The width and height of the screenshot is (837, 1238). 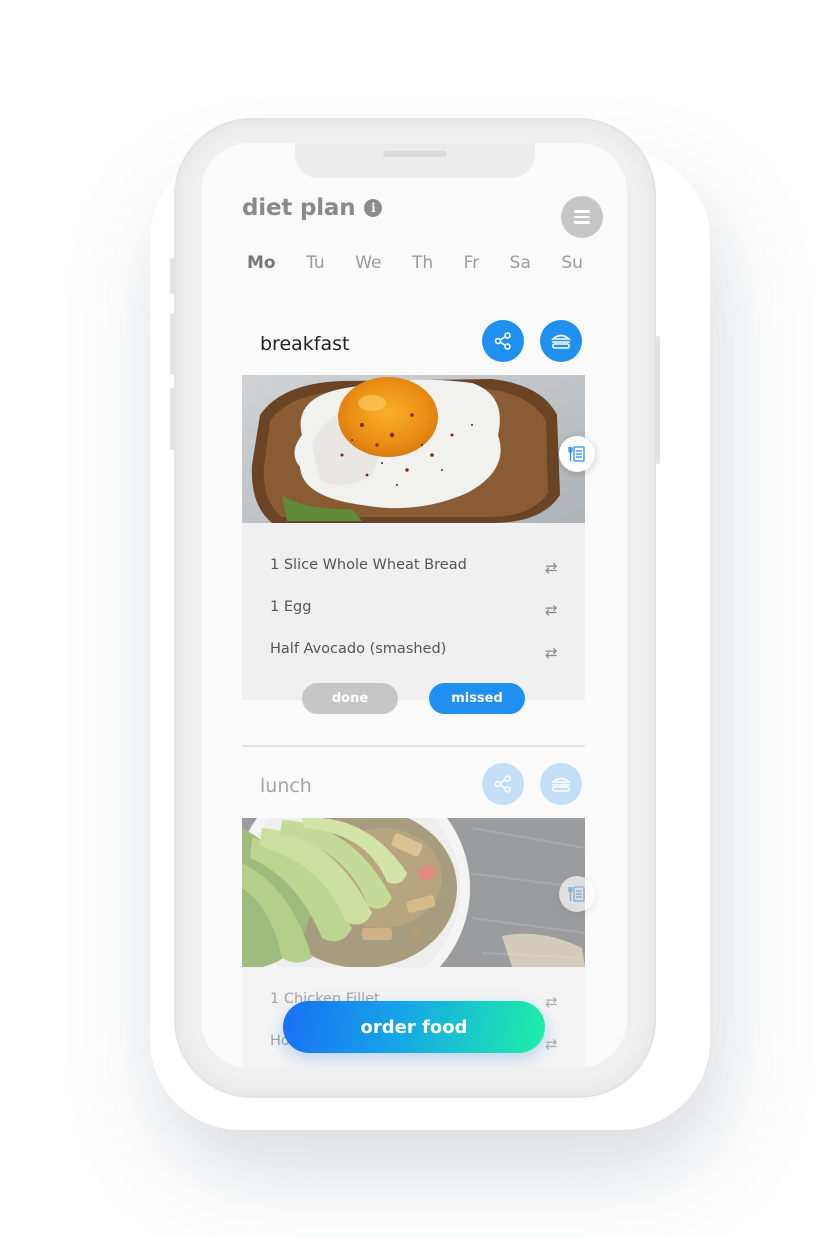 I want to click on breakfast-food-button, so click(x=561, y=341).